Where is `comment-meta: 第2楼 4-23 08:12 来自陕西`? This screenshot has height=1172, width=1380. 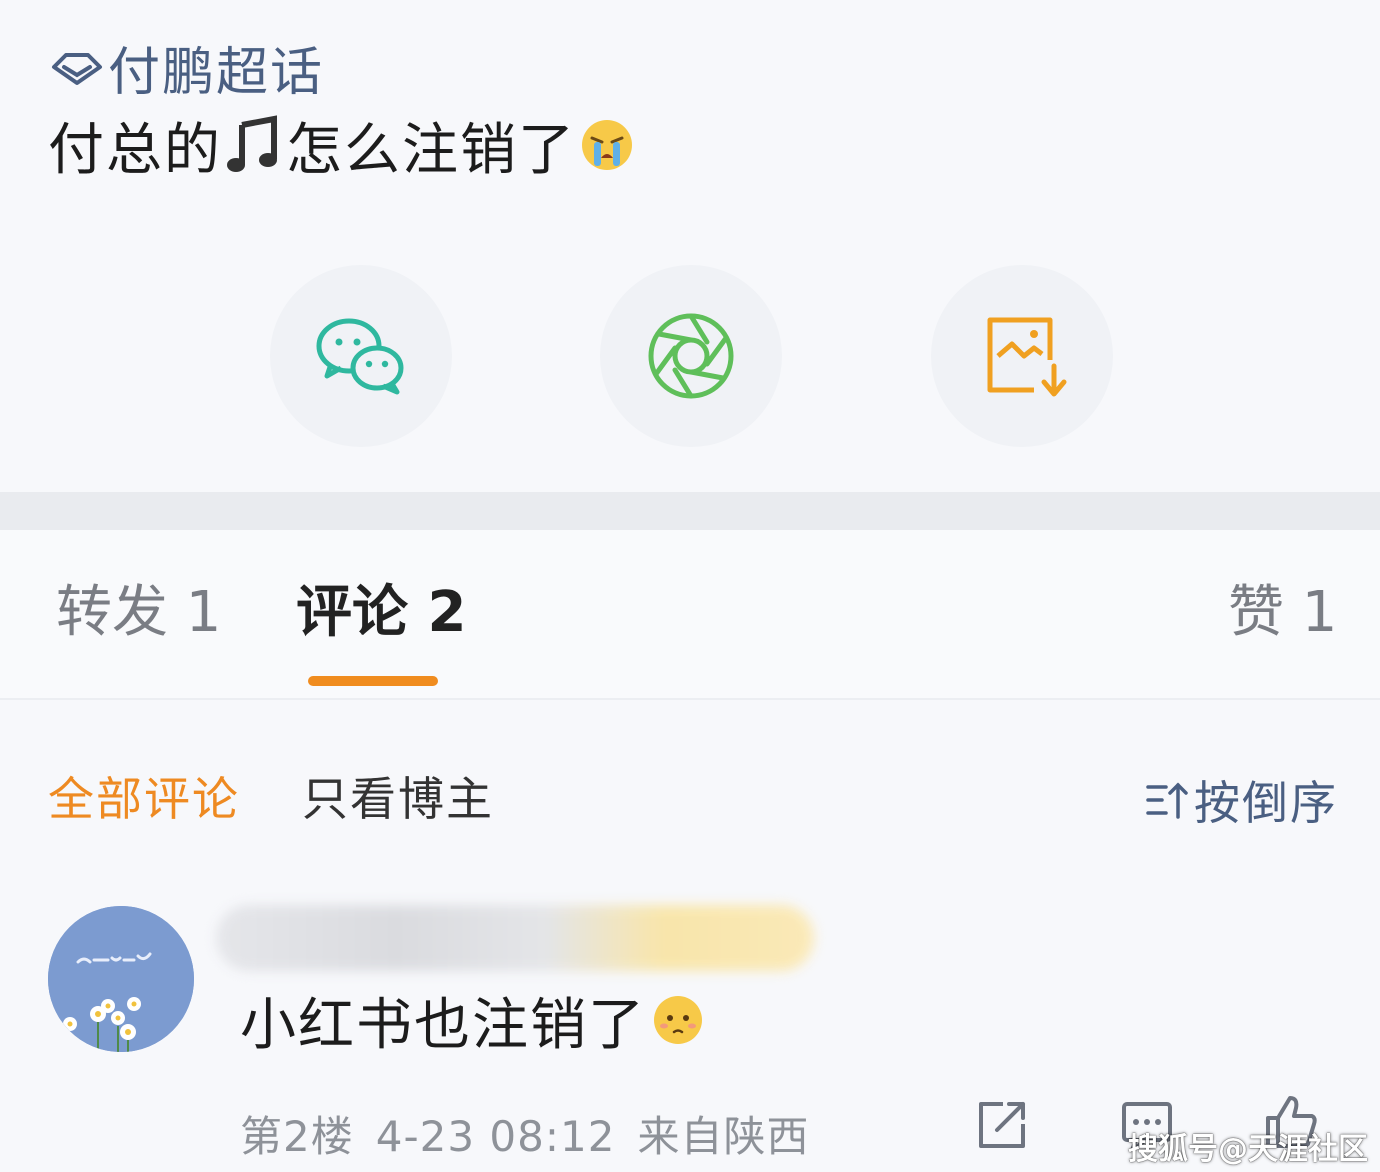 comment-meta: 第2楼 4-23 08:12 来自陕西 is located at coordinates (535, 1133).